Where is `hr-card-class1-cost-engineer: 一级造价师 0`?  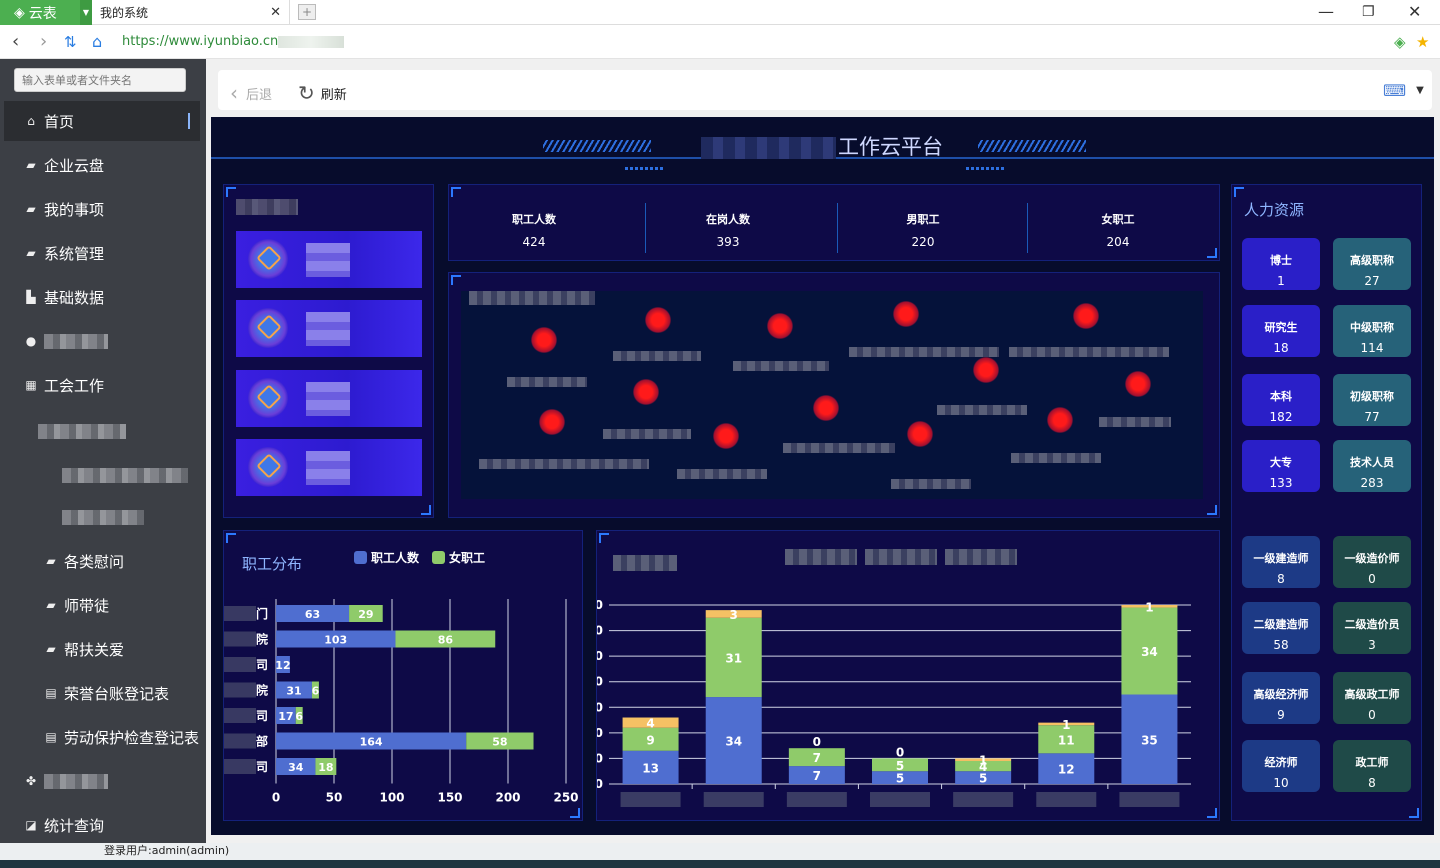
hr-card-class1-cost-engineer: 一级造价师 0 is located at coordinates (1372, 562).